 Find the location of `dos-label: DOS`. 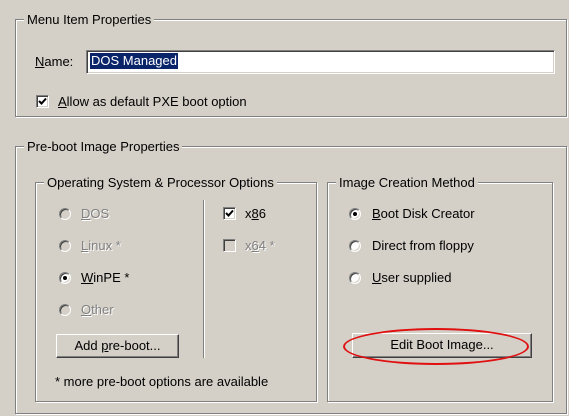

dos-label: DOS is located at coordinates (95, 213).